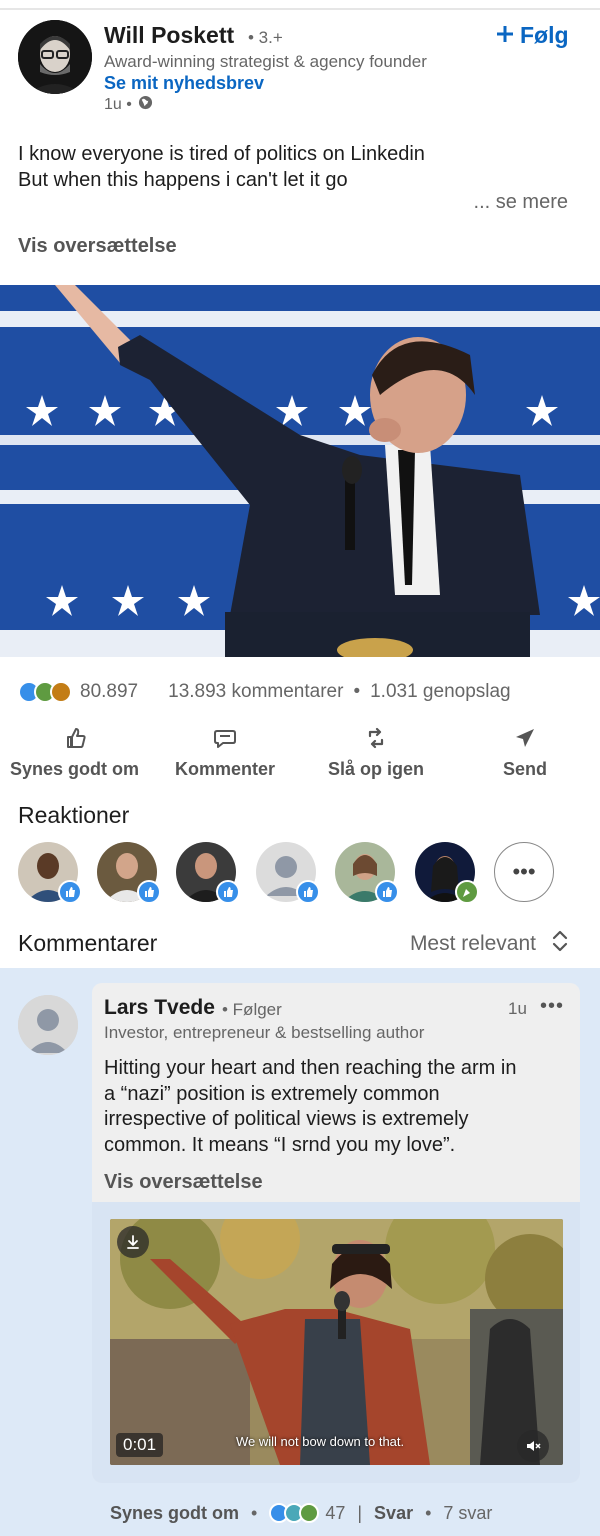  Describe the element at coordinates (505, 35) in the screenshot. I see `plus-icon` at that location.